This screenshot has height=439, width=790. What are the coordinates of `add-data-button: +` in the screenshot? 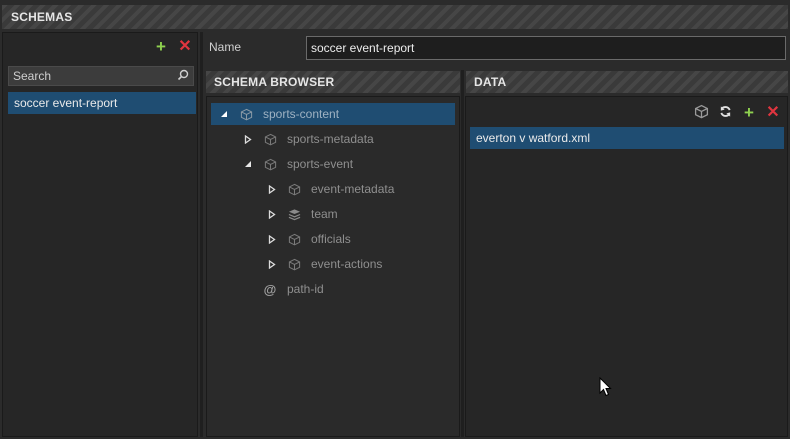 It's located at (749, 112).